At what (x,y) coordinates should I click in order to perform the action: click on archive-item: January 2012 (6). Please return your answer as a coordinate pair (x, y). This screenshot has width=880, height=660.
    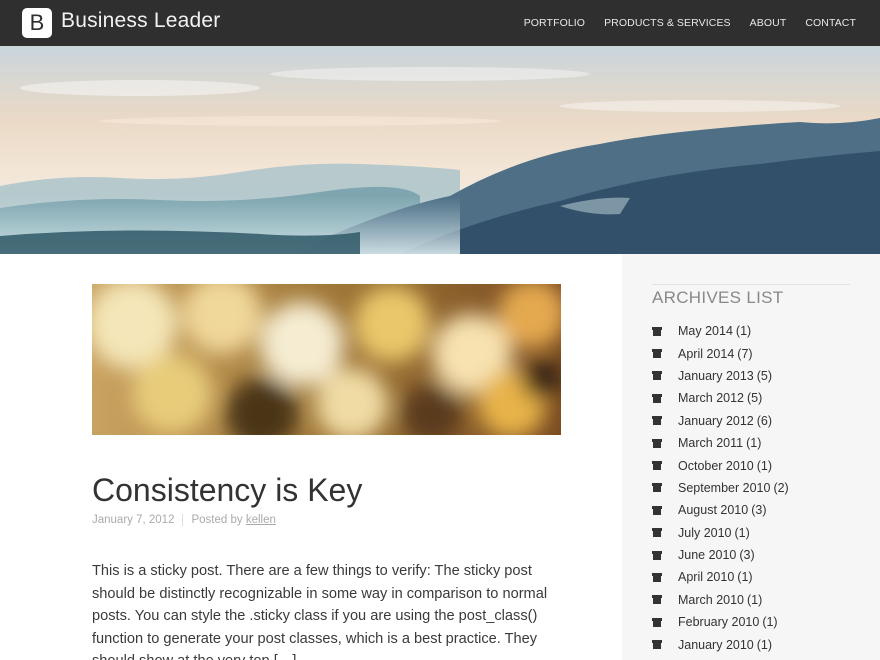
    Looking at the image, I should click on (752, 421).